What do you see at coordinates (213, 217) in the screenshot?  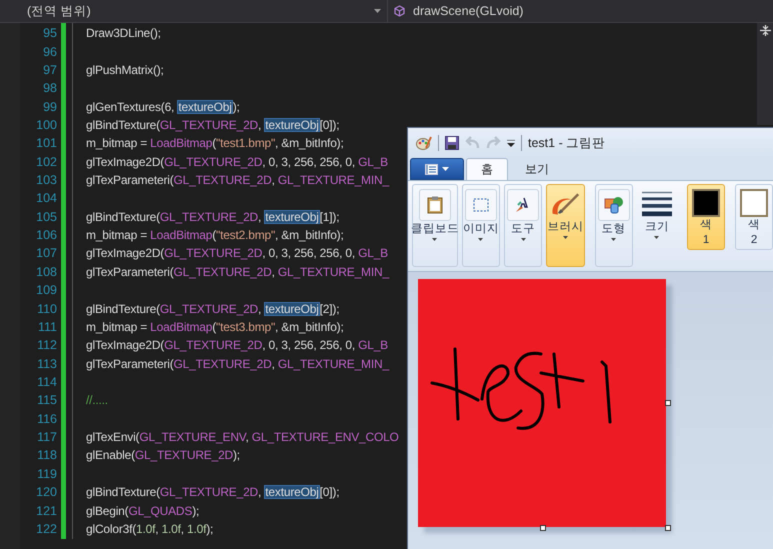 I see `code-line: glBindTexture(GL_TEXTURE_2D, textureObj[1]);` at bounding box center [213, 217].